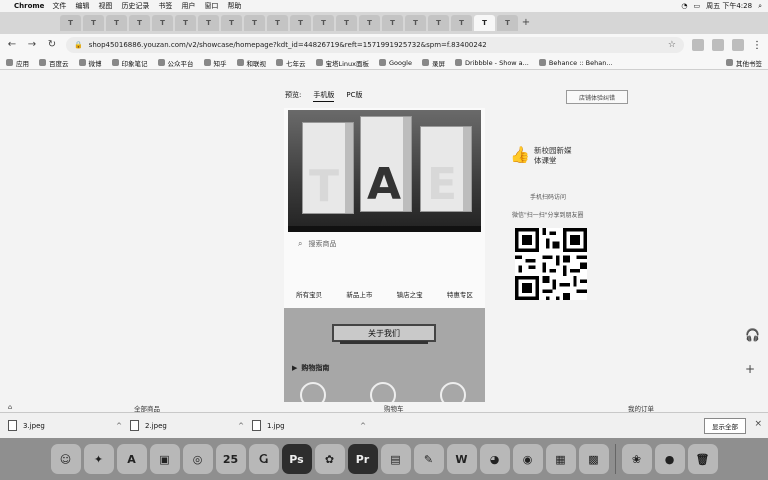 The height and width of the screenshot is (480, 768). Describe the element at coordinates (395, 459) in the screenshot. I see `keynote-icon: ▤` at that location.